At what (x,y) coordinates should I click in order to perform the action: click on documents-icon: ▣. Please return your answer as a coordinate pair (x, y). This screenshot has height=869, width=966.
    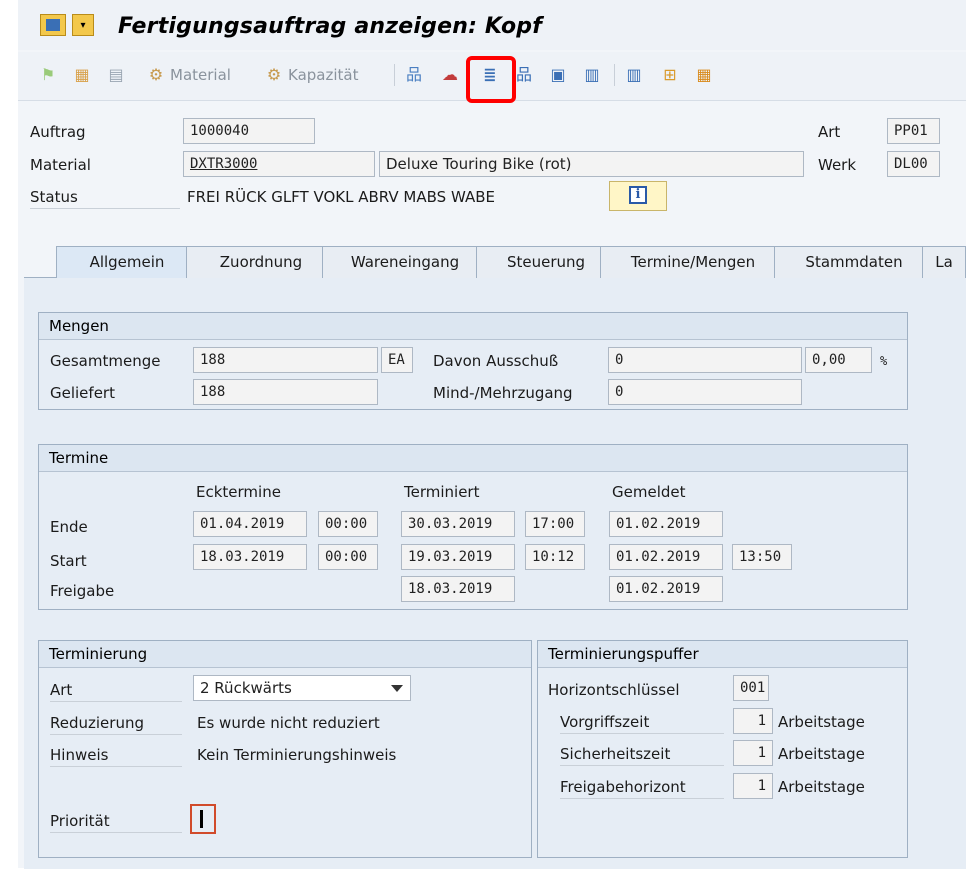
    Looking at the image, I should click on (558, 75).